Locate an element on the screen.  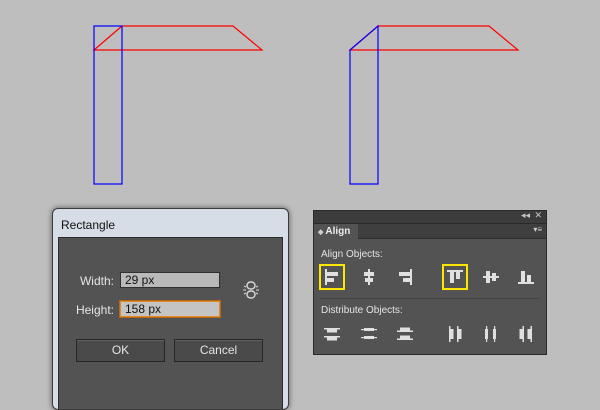
vertical-align-bottom-button is located at coordinates (526, 277).